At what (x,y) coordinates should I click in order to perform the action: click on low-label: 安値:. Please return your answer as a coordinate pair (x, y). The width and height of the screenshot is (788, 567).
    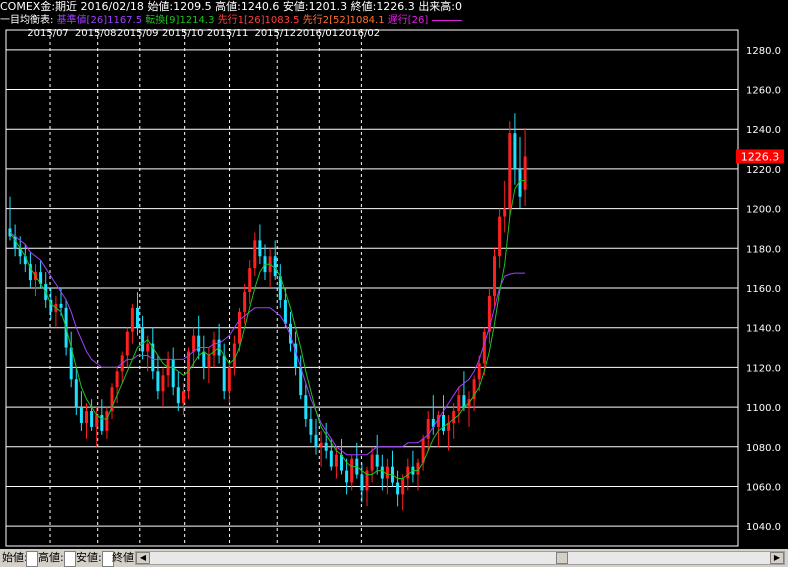
    Looking at the image, I should click on (295, 6).